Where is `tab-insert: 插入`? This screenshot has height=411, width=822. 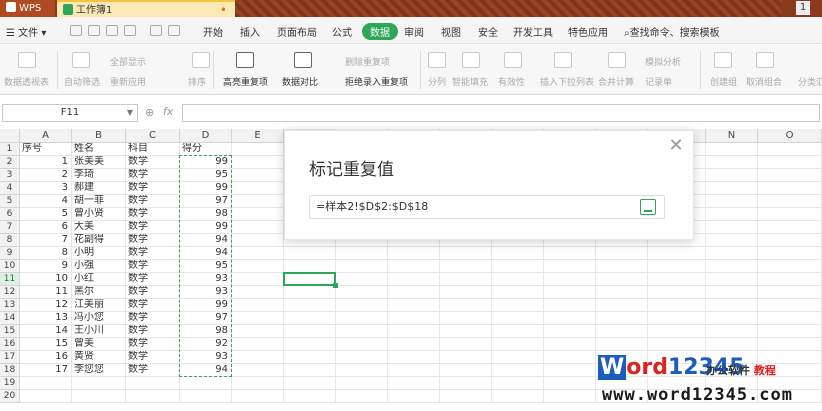 tab-insert: 插入 is located at coordinates (250, 31).